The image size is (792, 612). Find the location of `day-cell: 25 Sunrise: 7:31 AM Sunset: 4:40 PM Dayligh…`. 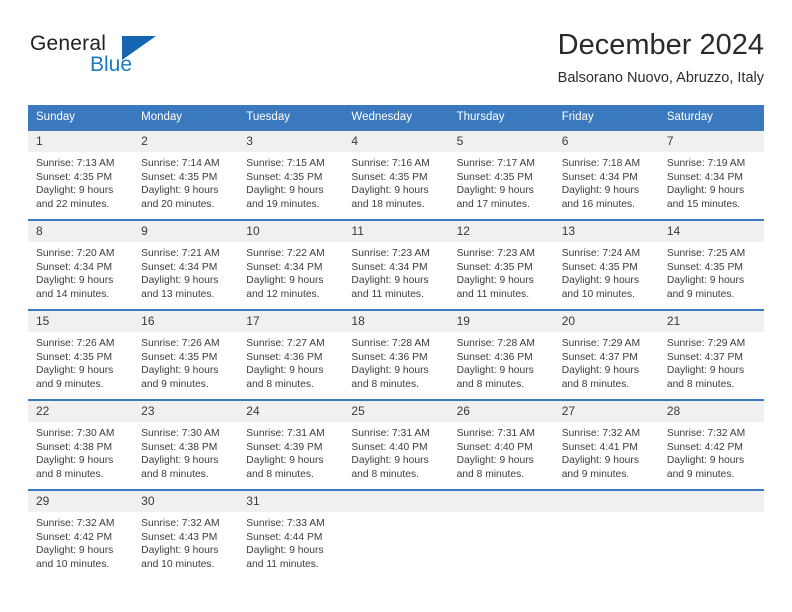

day-cell: 25 Sunrise: 7:31 AM Sunset: 4:40 PM Dayligh… is located at coordinates (396, 444).